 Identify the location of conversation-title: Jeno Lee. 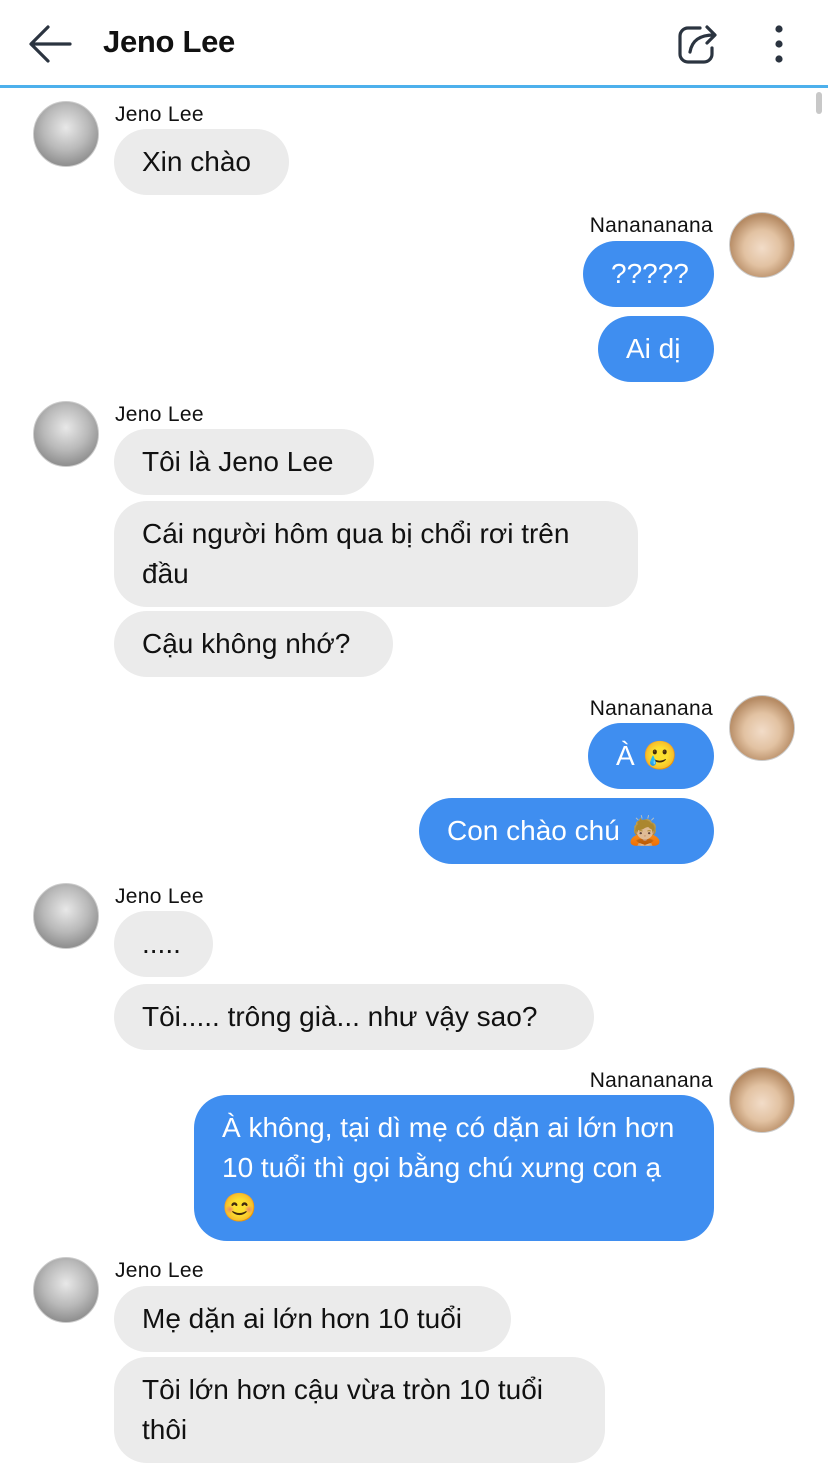
(169, 41).